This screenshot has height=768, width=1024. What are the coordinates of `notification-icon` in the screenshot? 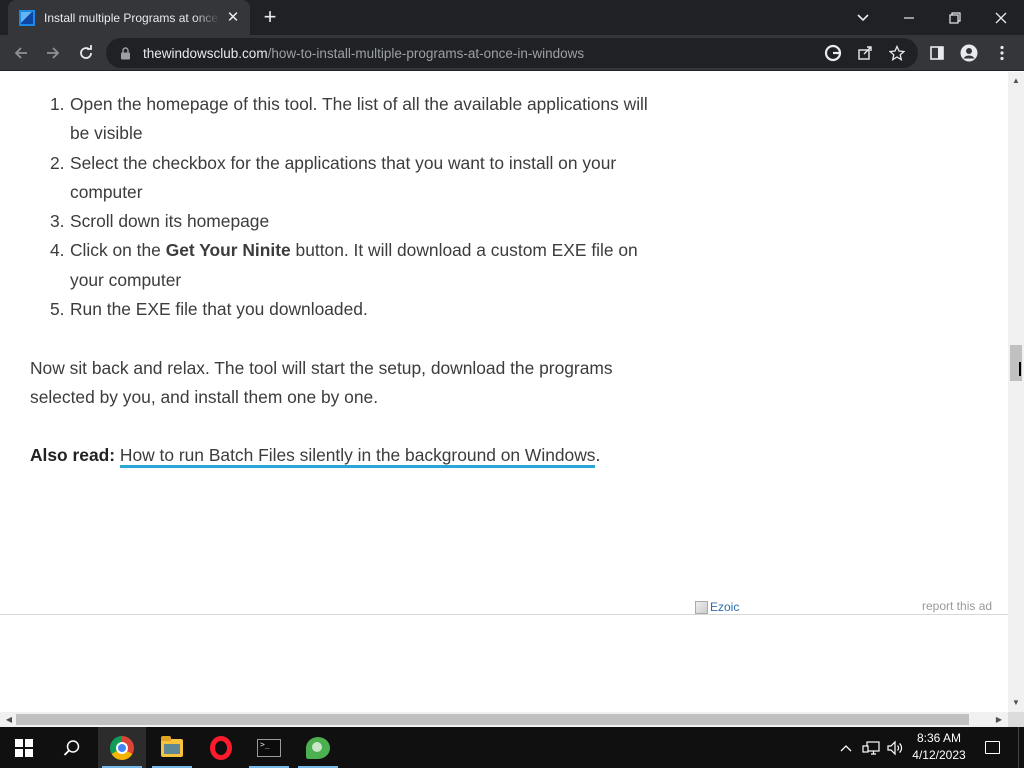 It's located at (992, 747).